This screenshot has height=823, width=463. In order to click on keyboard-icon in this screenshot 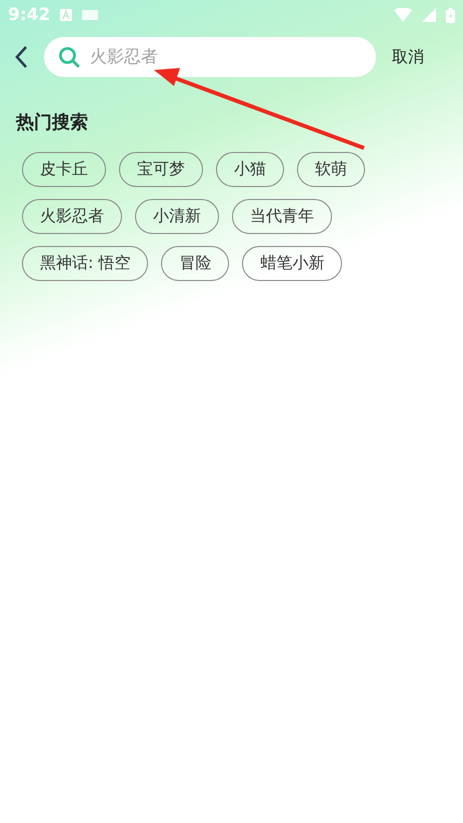, I will do `click(90, 15)`.